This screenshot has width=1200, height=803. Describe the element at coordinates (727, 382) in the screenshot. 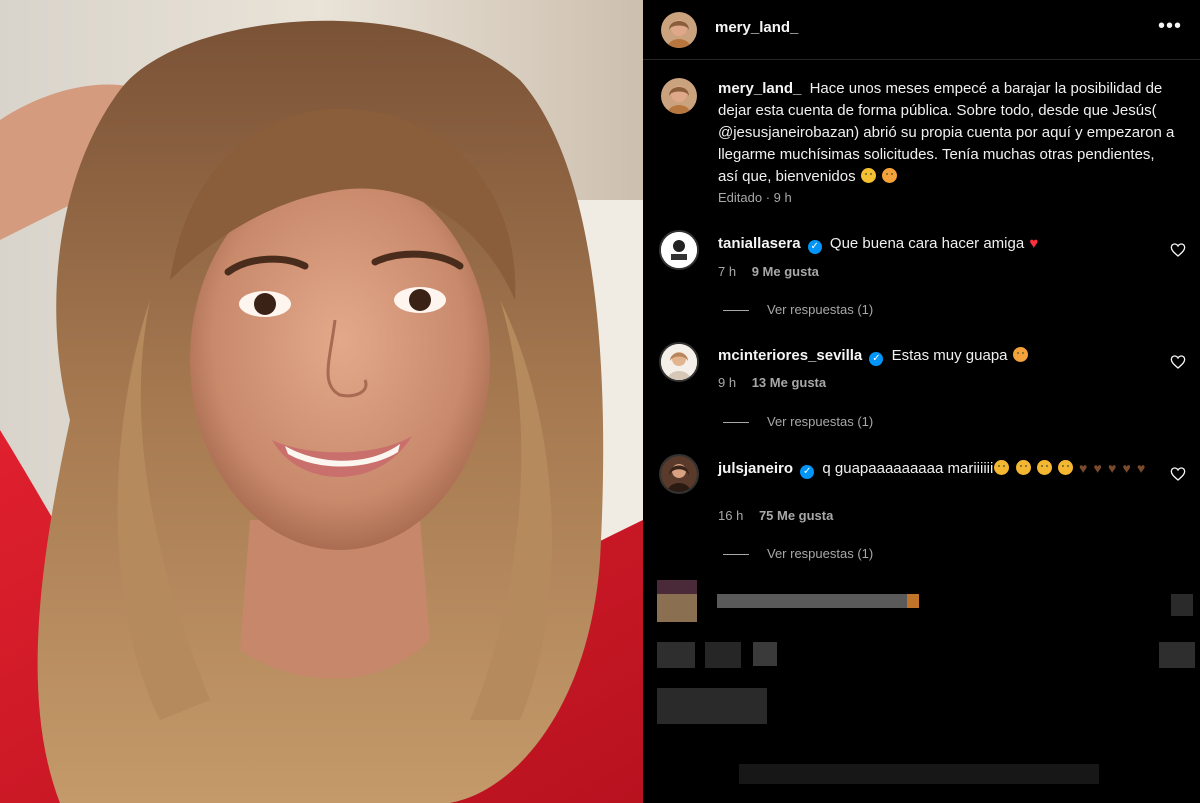

I see `comment-time: 9 h` at that location.